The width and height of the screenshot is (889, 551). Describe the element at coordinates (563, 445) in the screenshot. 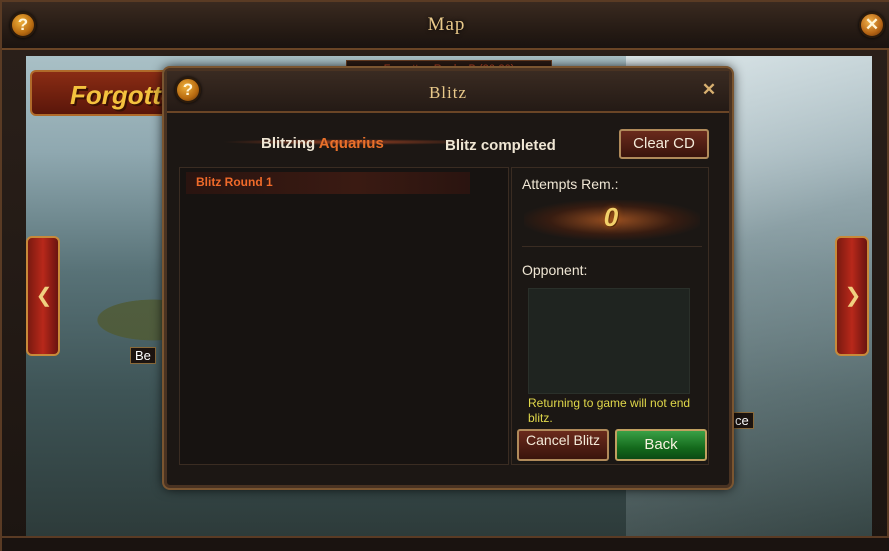

I see `cancel-blitz-button: Cancel Blitz` at that location.